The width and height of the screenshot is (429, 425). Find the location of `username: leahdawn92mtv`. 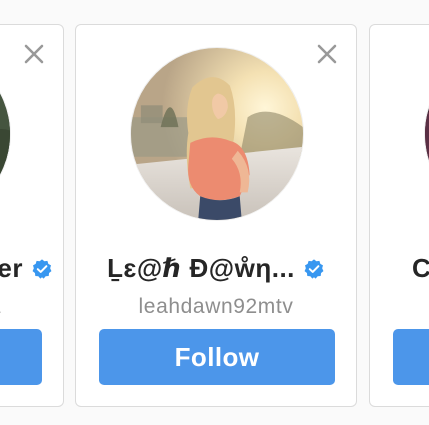

username: leahdawn92mtv is located at coordinates (216, 306).